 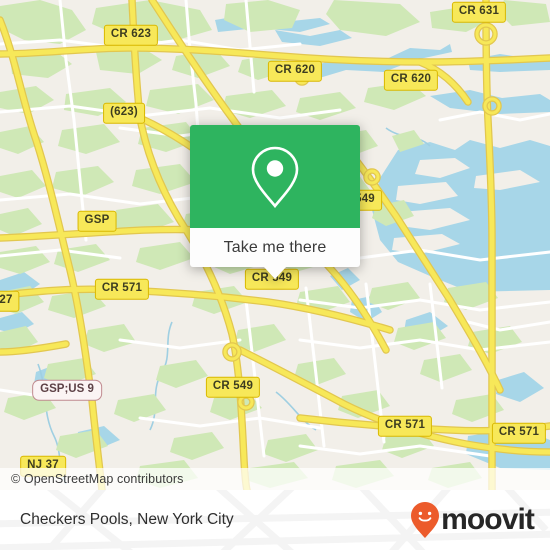 I want to click on road-shield-cr620-b: CR 620, so click(x=411, y=80).